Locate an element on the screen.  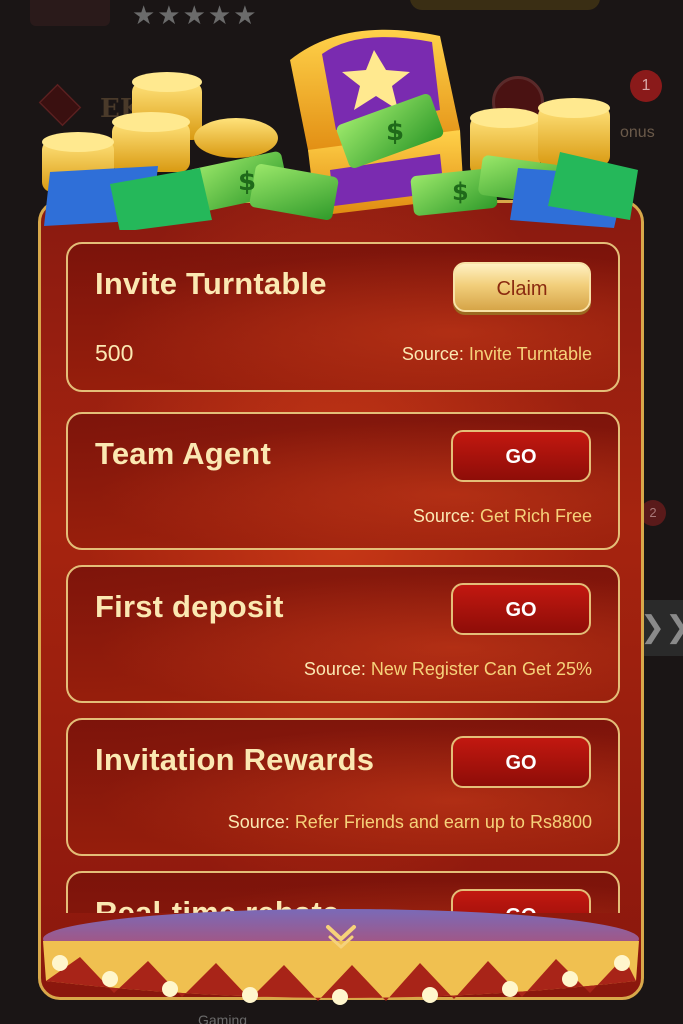
claim-button: Claim is located at coordinates (522, 287).